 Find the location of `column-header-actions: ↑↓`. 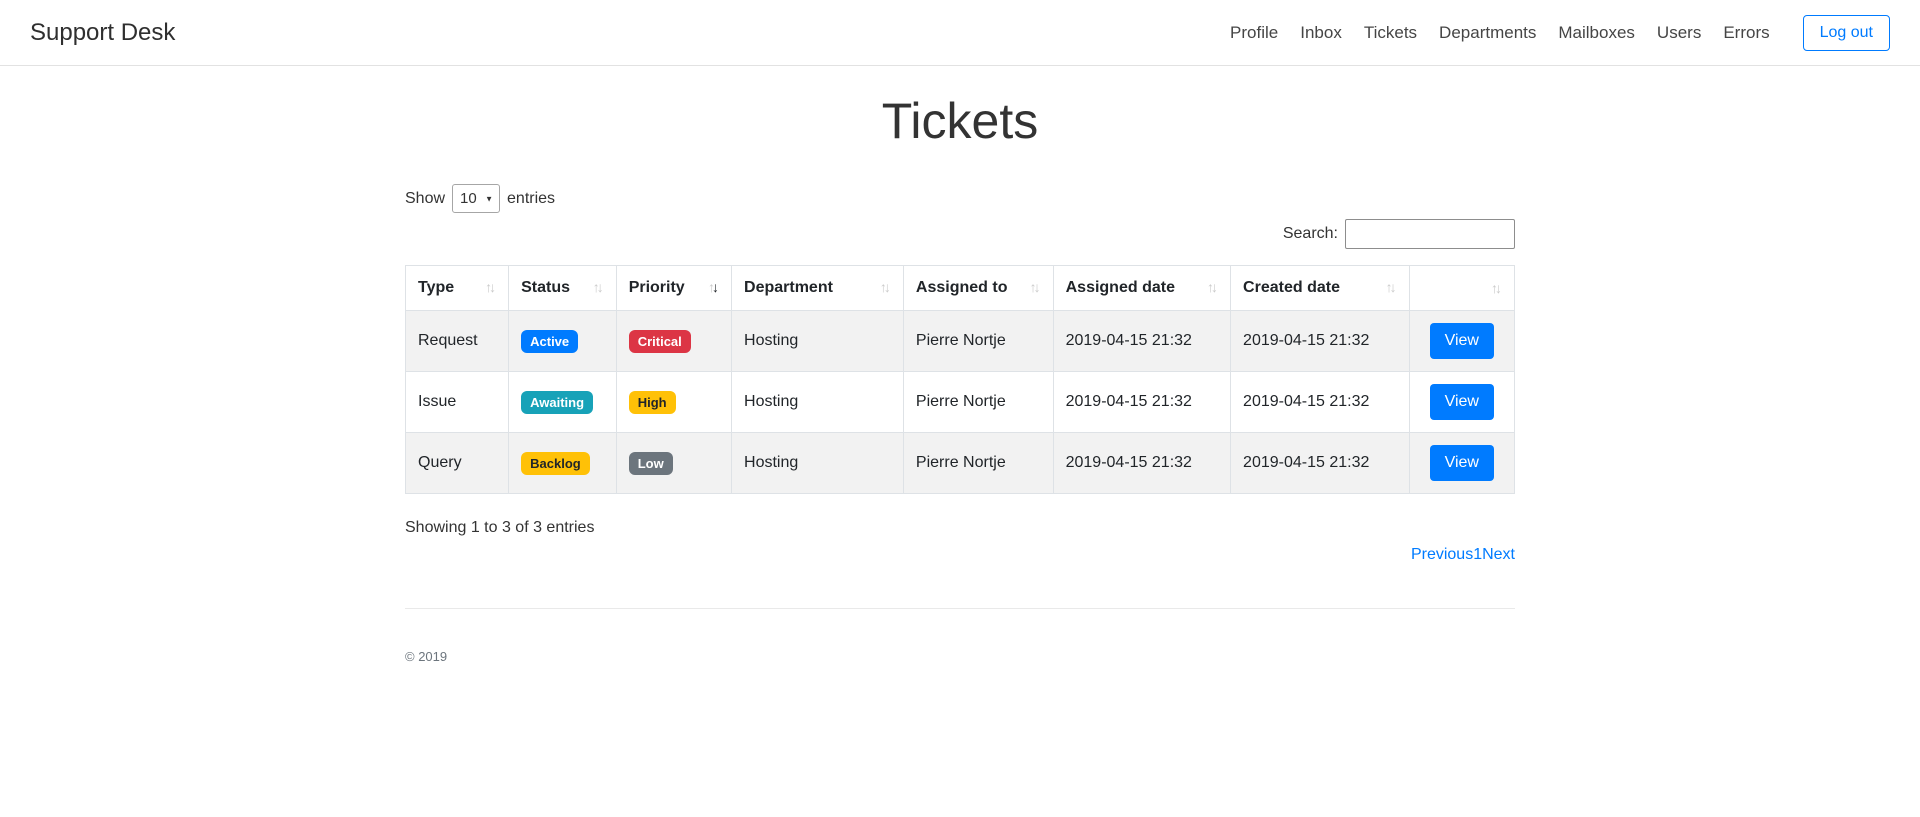

column-header-actions: ↑↓ is located at coordinates (1462, 288).